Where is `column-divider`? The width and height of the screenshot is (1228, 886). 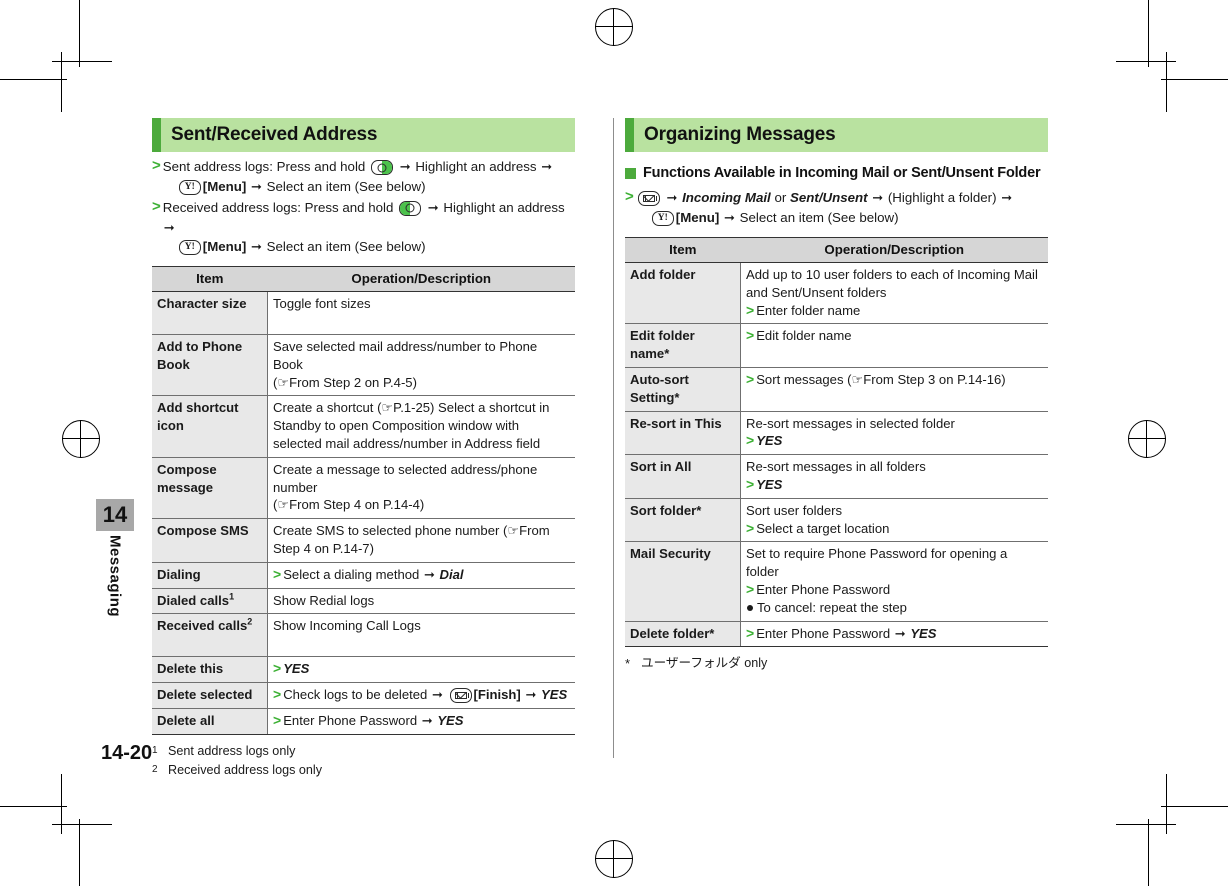 column-divider is located at coordinates (613, 438).